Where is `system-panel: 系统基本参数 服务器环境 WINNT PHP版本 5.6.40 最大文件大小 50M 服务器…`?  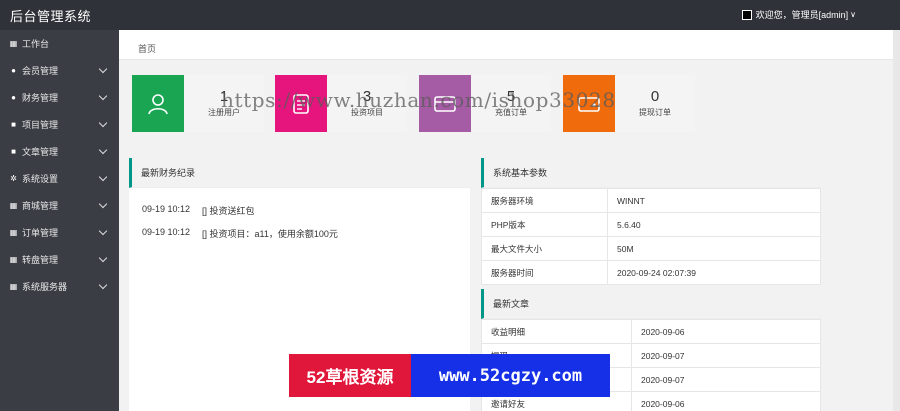
system-panel: 系统基本参数 服务器环境 WINNT PHP版本 5.6.40 最大文件大小 50M 服务器… is located at coordinates (651, 221).